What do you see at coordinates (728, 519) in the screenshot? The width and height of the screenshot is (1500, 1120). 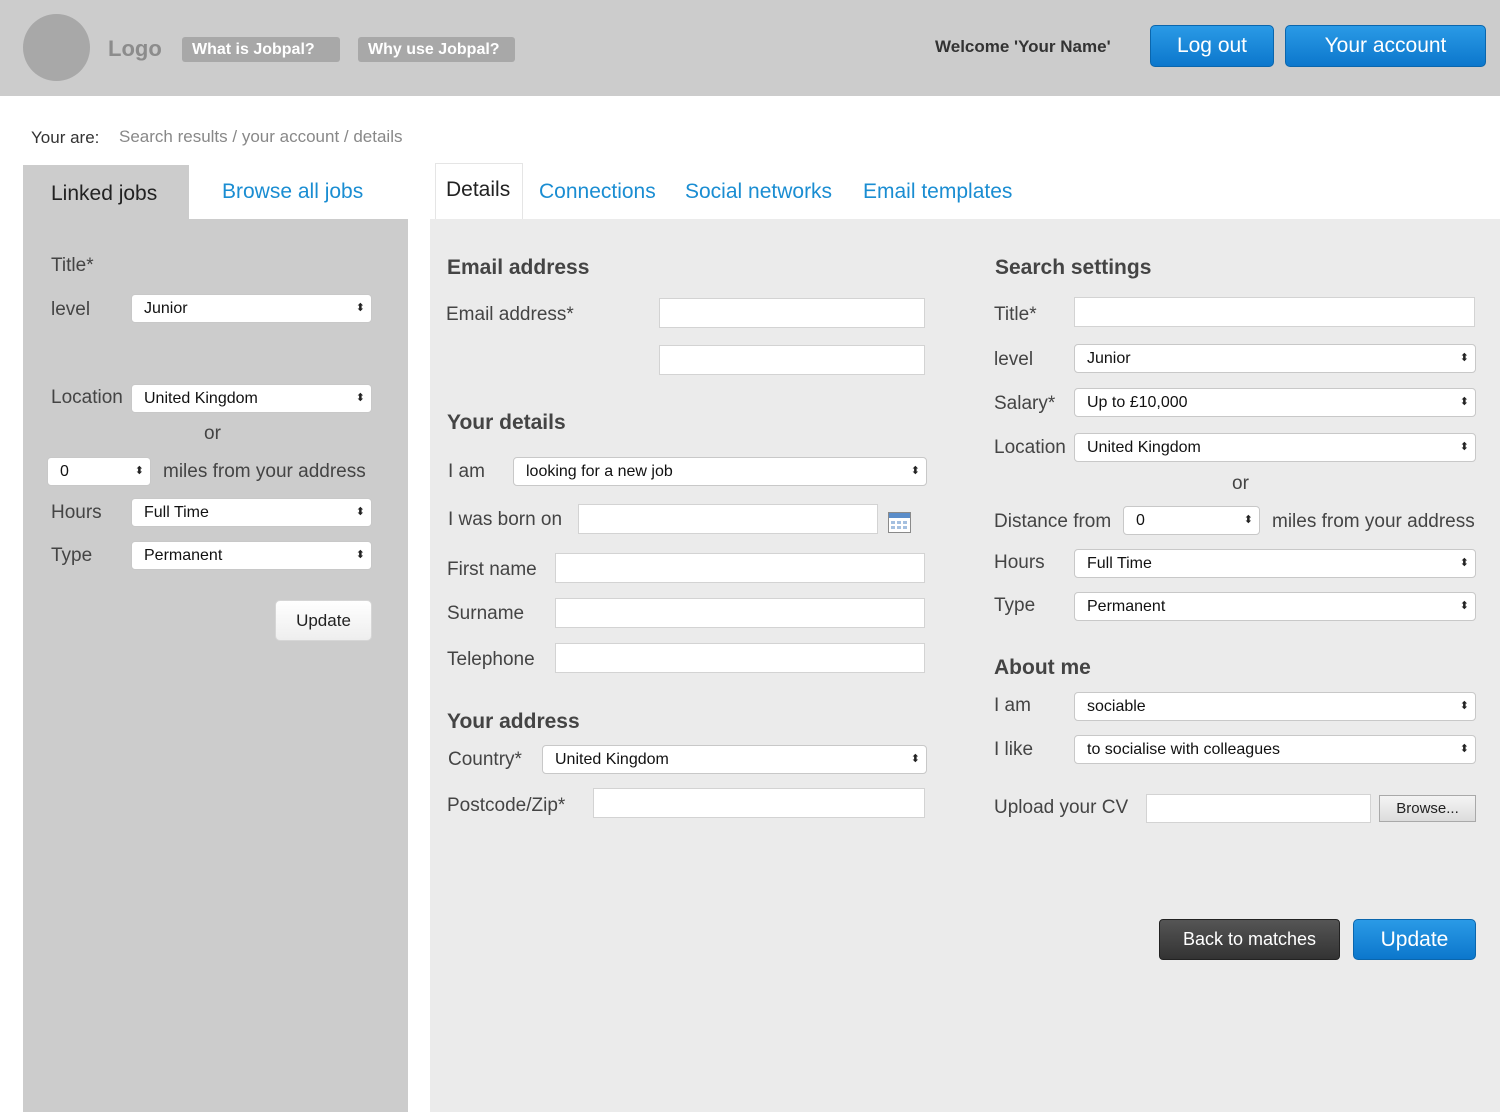 I see `born-date-input` at bounding box center [728, 519].